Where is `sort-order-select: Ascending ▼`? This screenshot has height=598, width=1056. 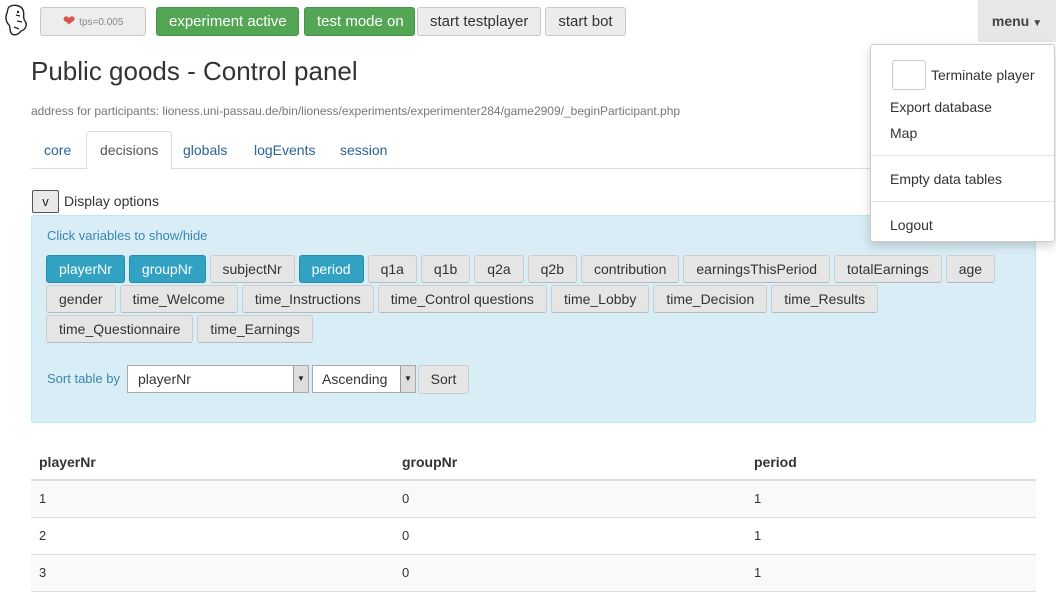 sort-order-select: Ascending ▼ is located at coordinates (364, 379).